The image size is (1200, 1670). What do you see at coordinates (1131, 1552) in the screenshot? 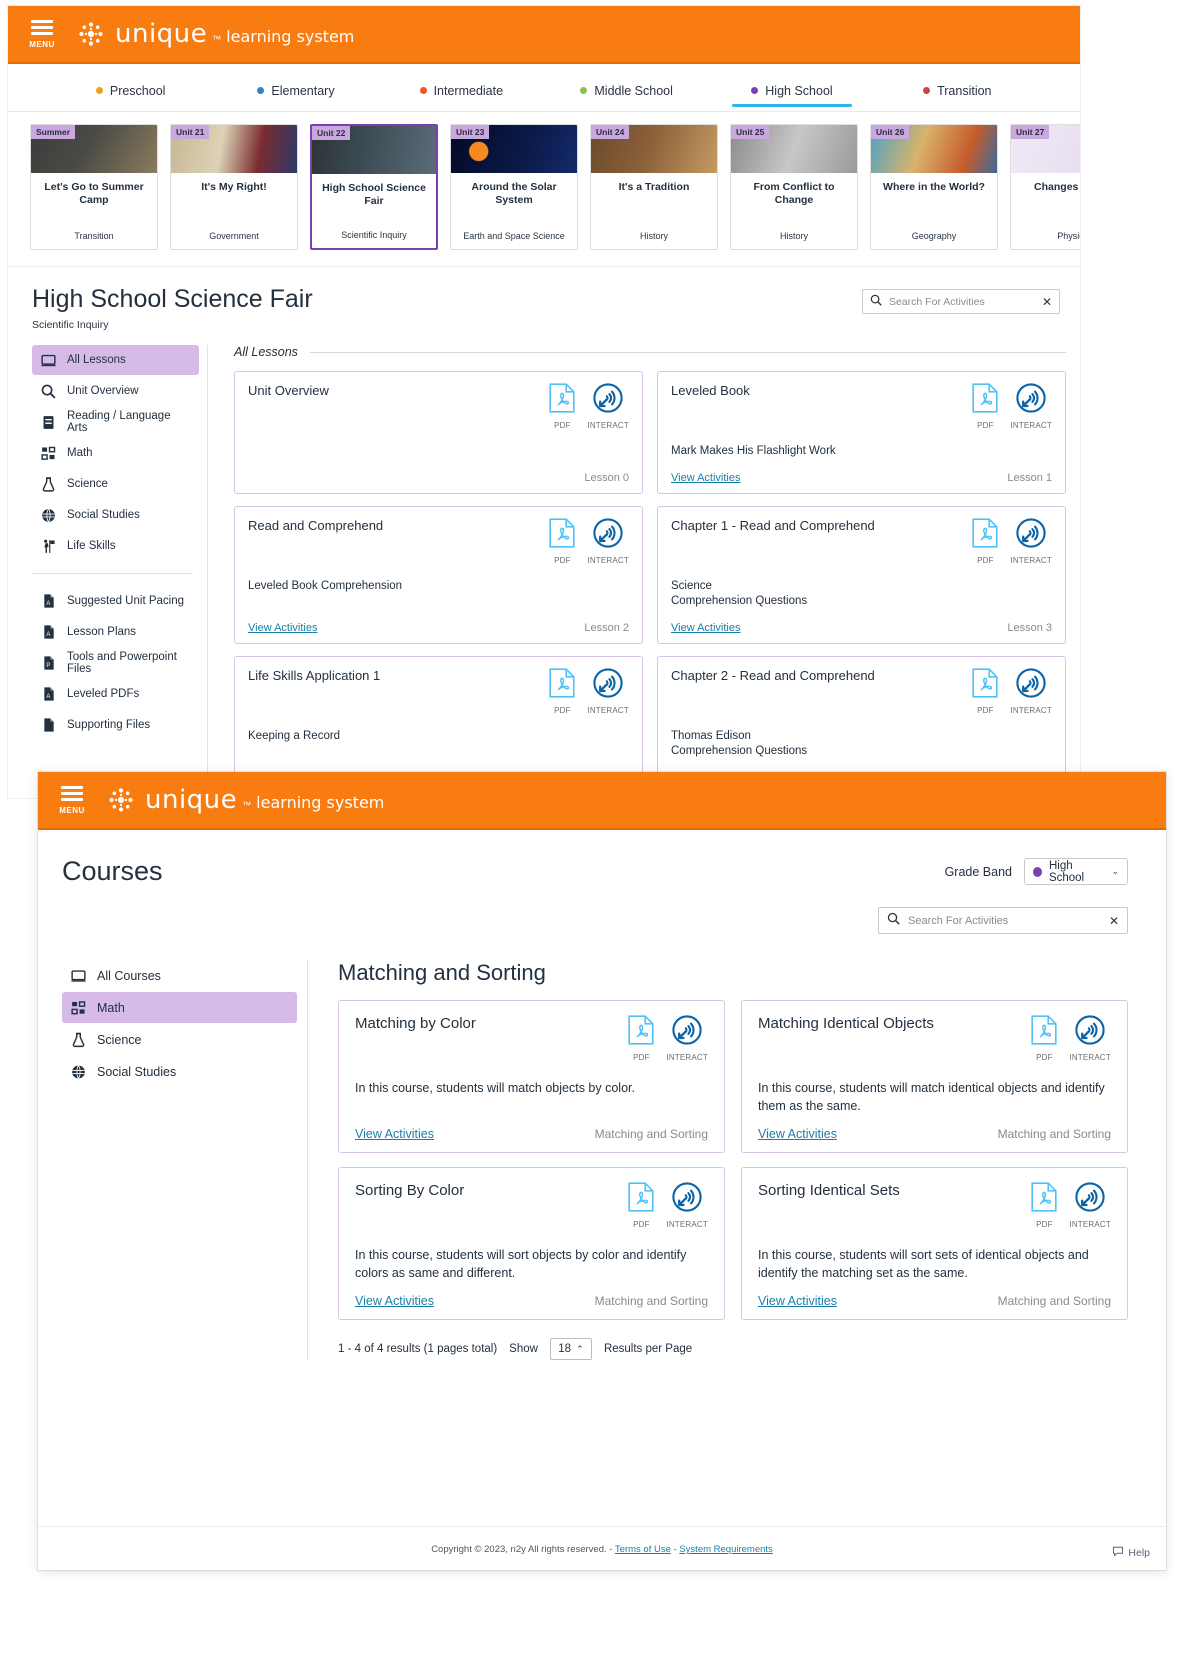
I see `help-button: Help` at bounding box center [1131, 1552].